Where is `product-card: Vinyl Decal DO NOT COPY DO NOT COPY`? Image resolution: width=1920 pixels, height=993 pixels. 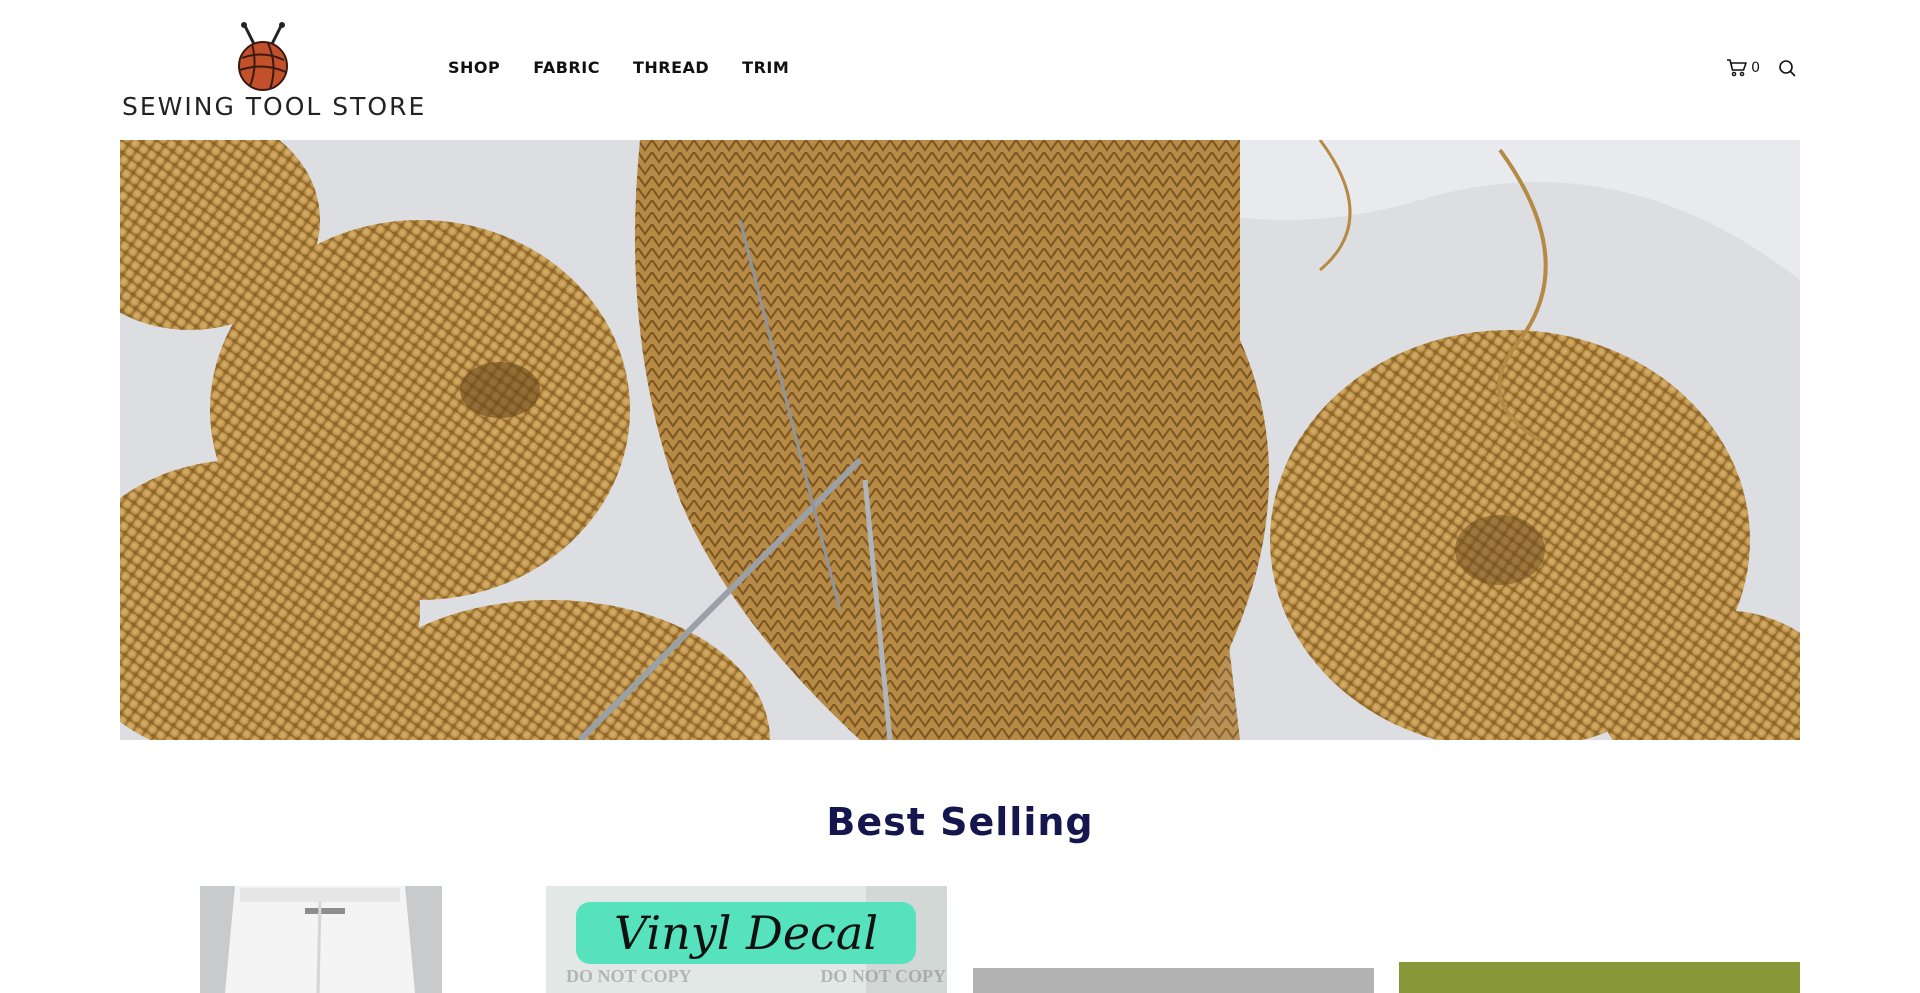
product-card: Vinyl Decal DO NOT COPY DO NOT COPY is located at coordinates (746, 939).